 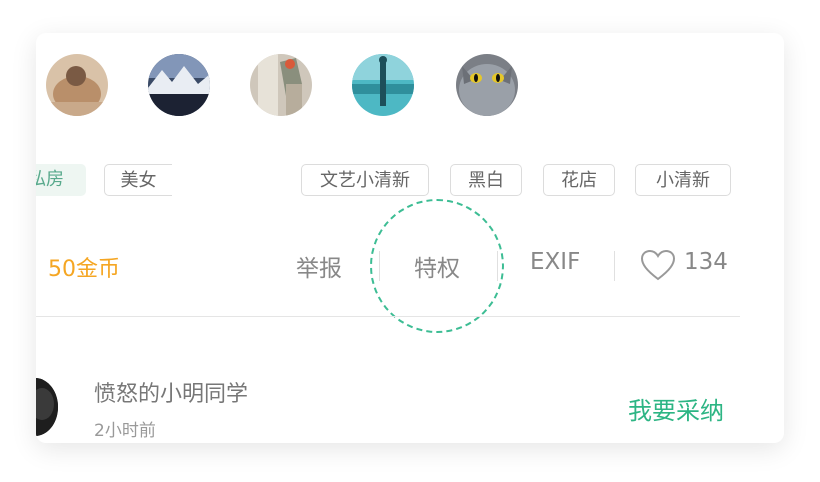 I want to click on privilege-button: 特权, so click(x=437, y=266).